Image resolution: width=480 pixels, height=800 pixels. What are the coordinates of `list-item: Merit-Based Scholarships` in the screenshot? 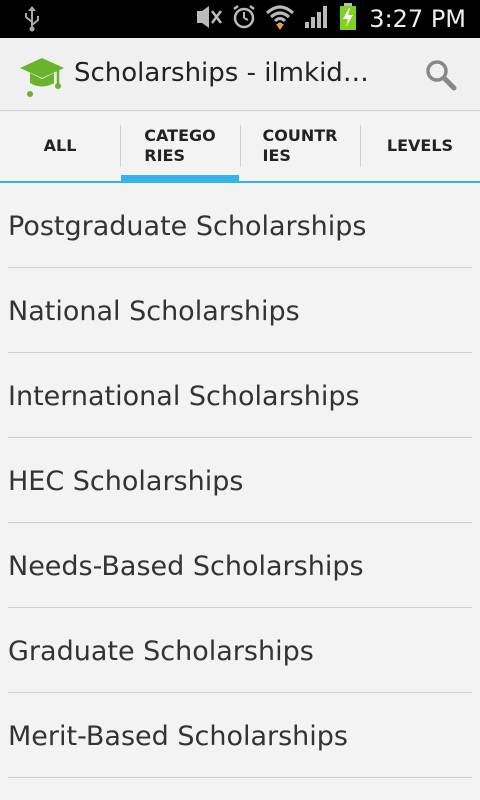 It's located at (240, 735).